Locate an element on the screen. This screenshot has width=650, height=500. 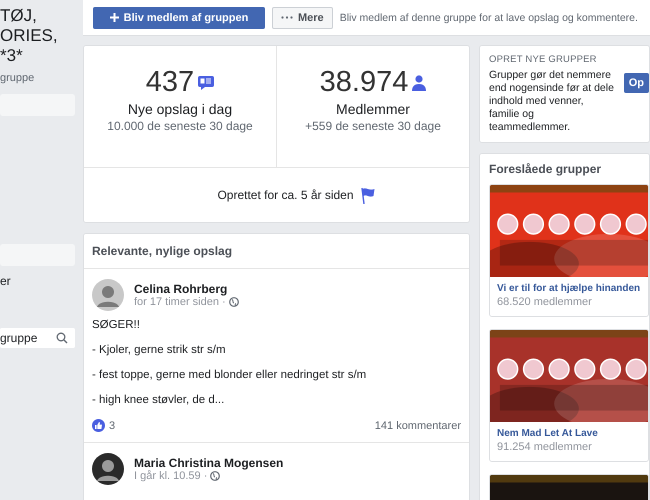
dots-icon is located at coordinates (287, 17).